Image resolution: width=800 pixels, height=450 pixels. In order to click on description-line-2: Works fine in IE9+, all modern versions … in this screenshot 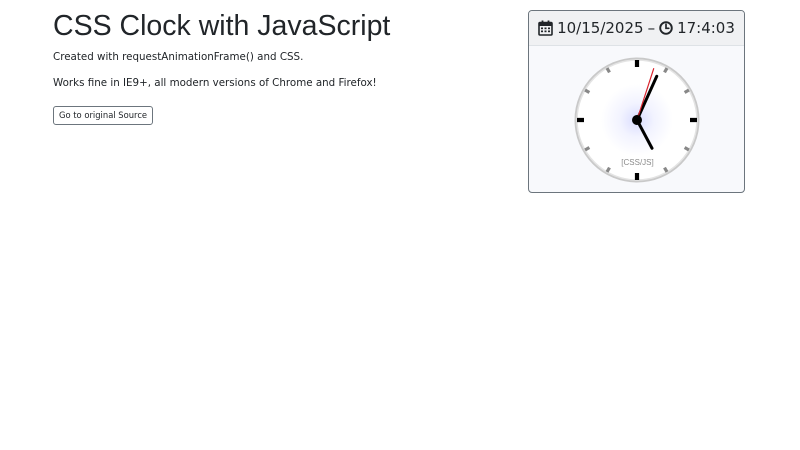, I will do `click(215, 83)`.